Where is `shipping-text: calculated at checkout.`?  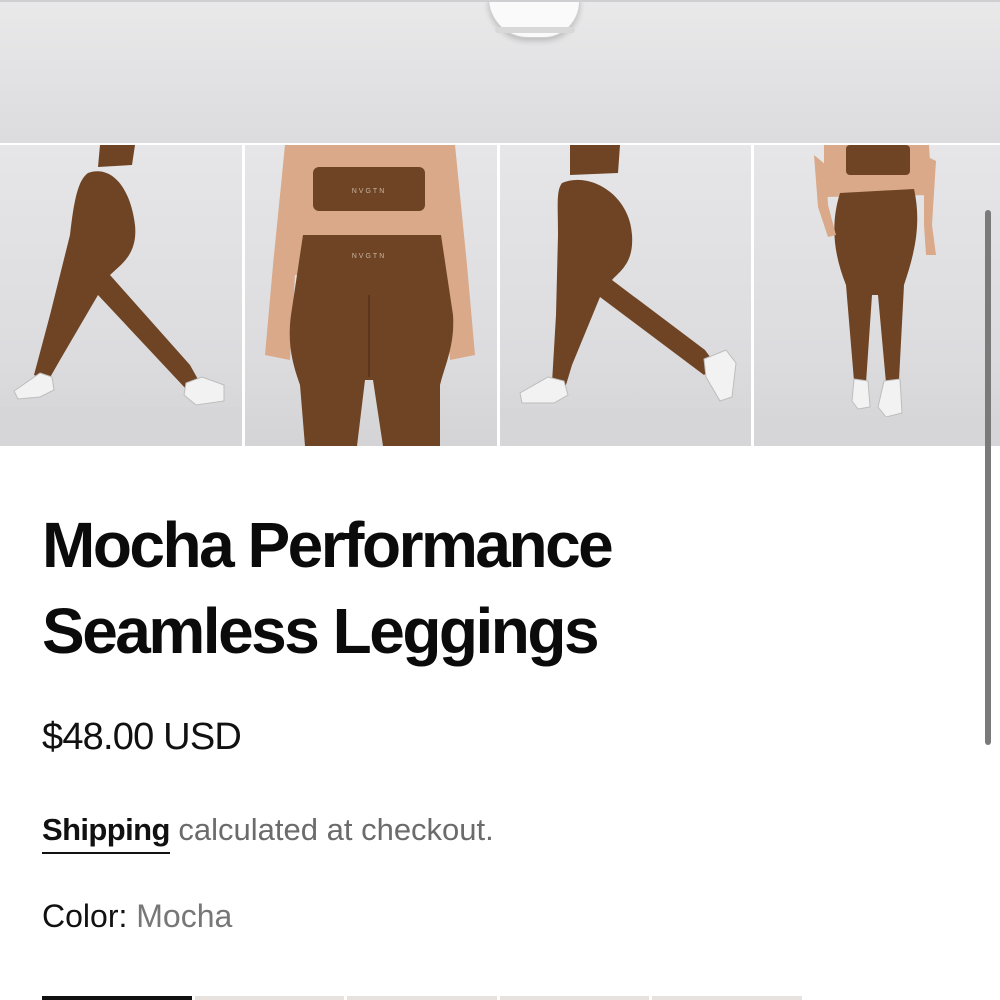
shipping-text: calculated at checkout. is located at coordinates (331, 829).